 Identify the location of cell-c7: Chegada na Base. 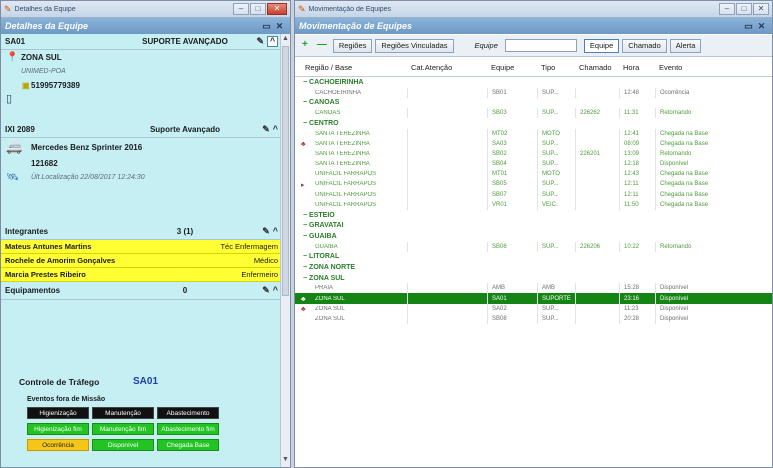
(713, 184).